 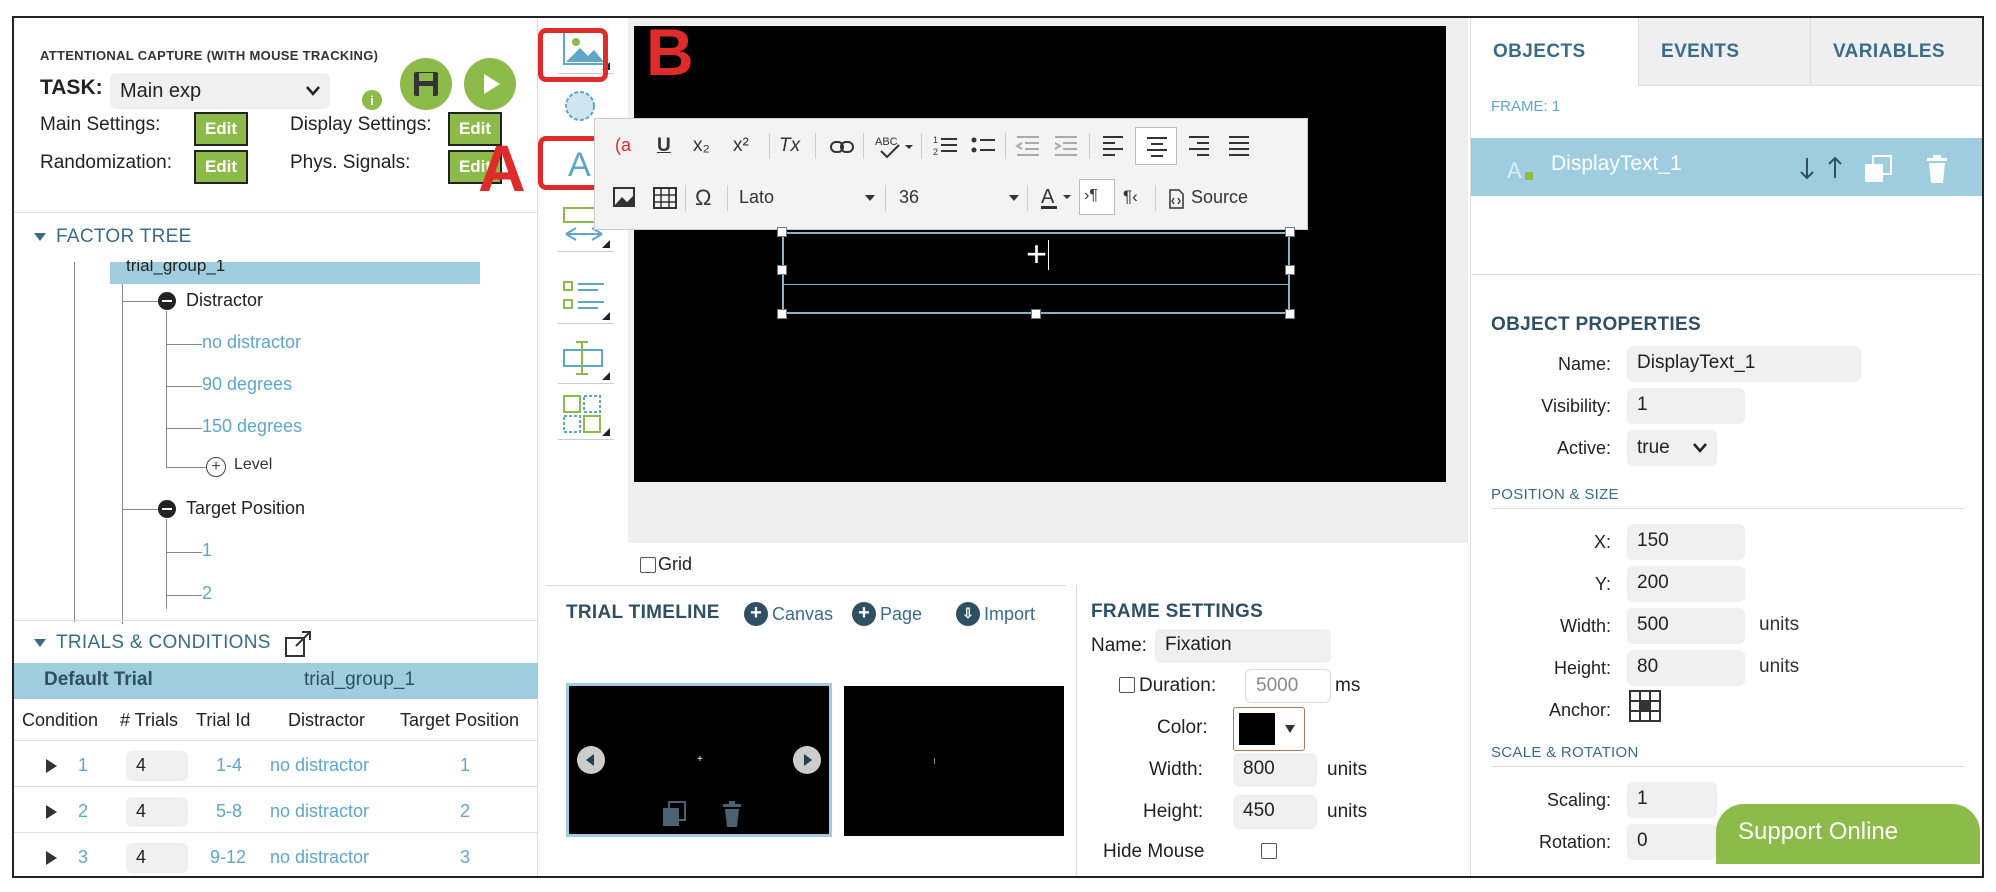 What do you see at coordinates (1672, 800) in the screenshot?
I see `prop-scaling-input: 1` at bounding box center [1672, 800].